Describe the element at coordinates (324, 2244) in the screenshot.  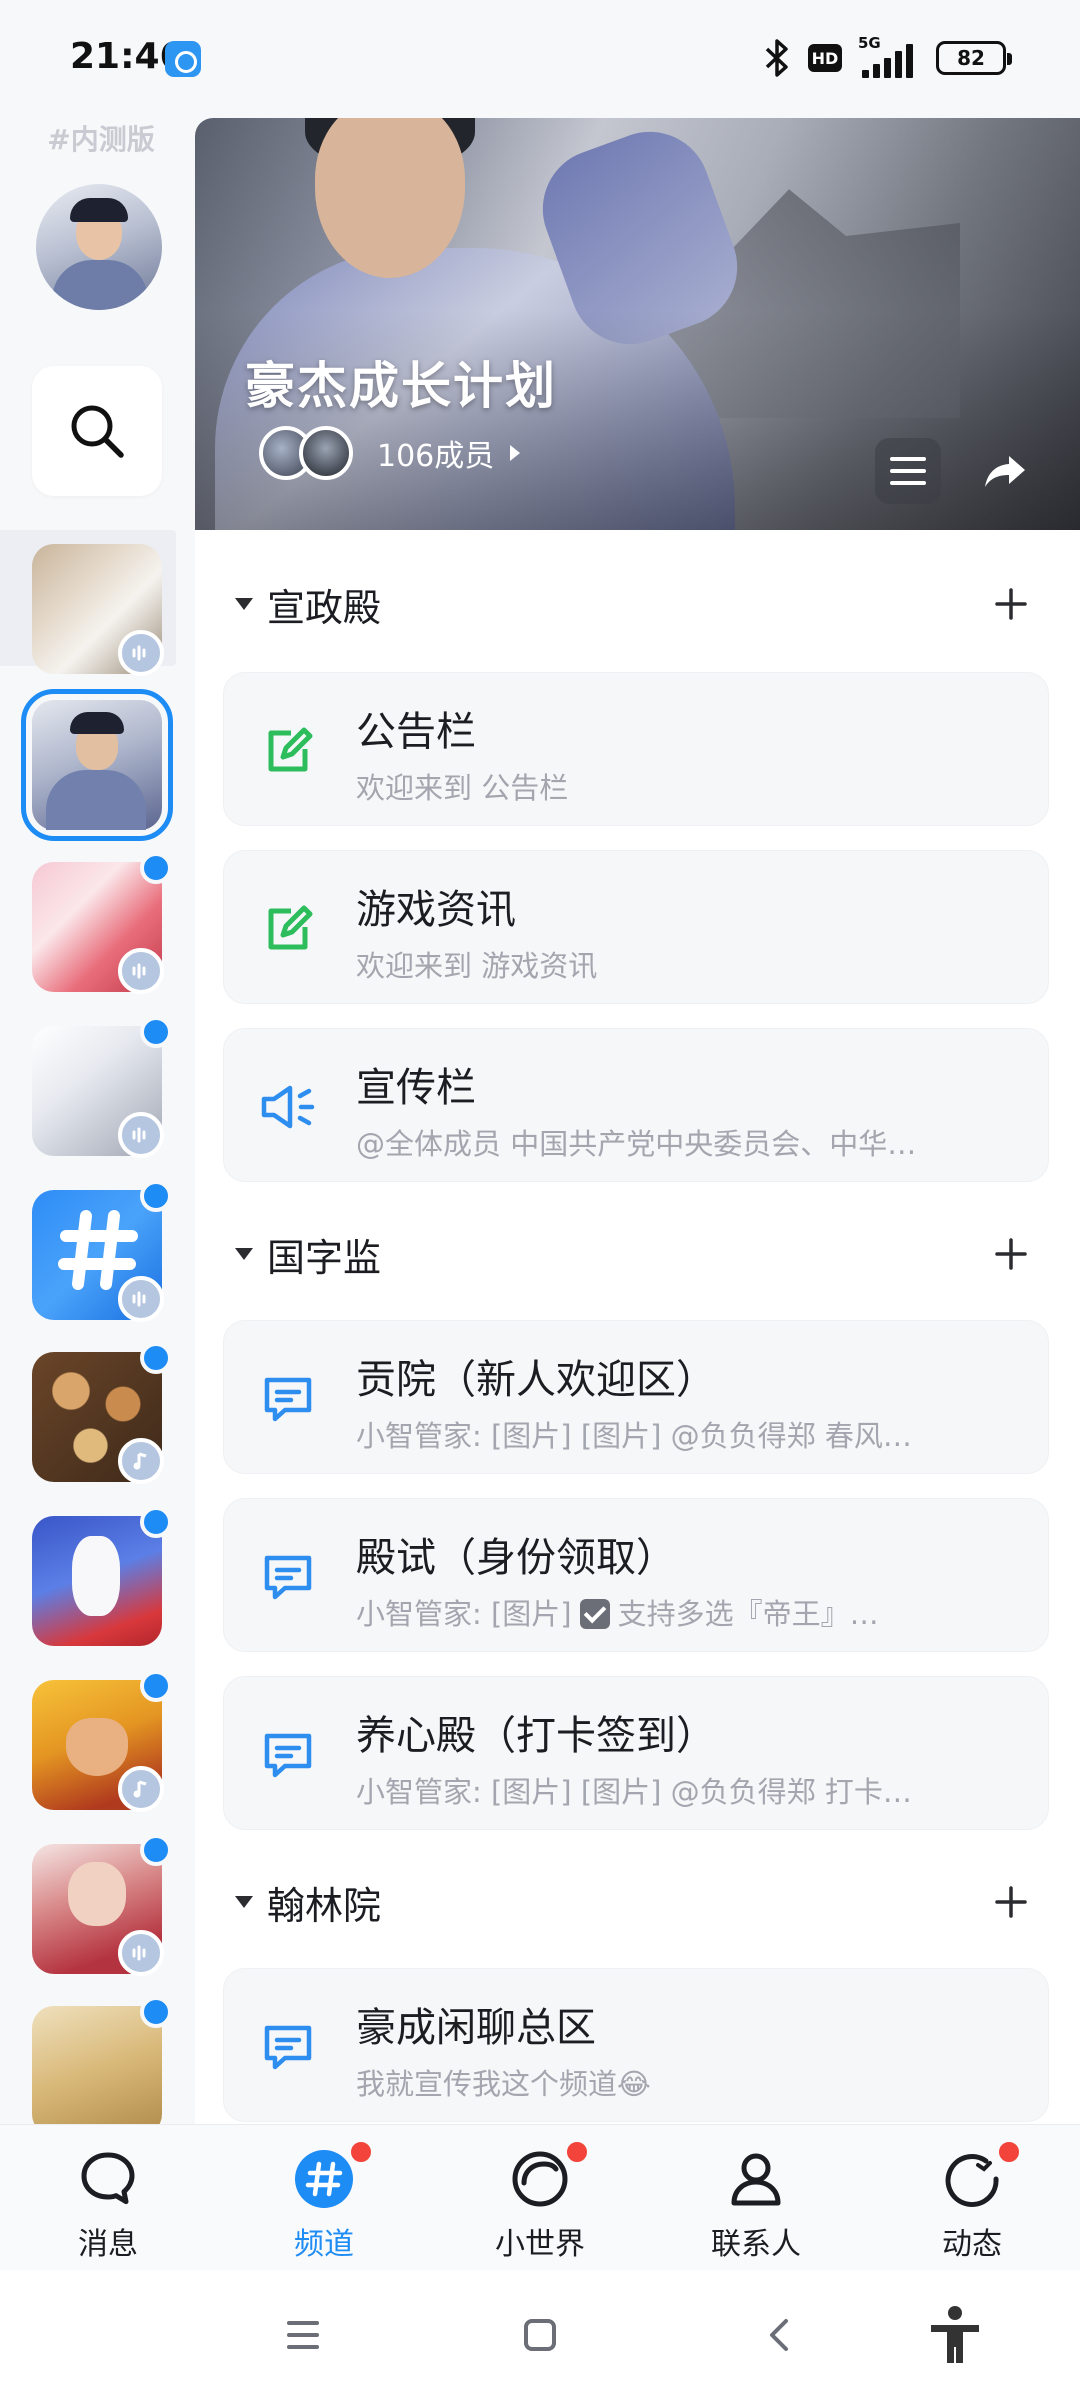
I see `nav-label: 频道` at that location.